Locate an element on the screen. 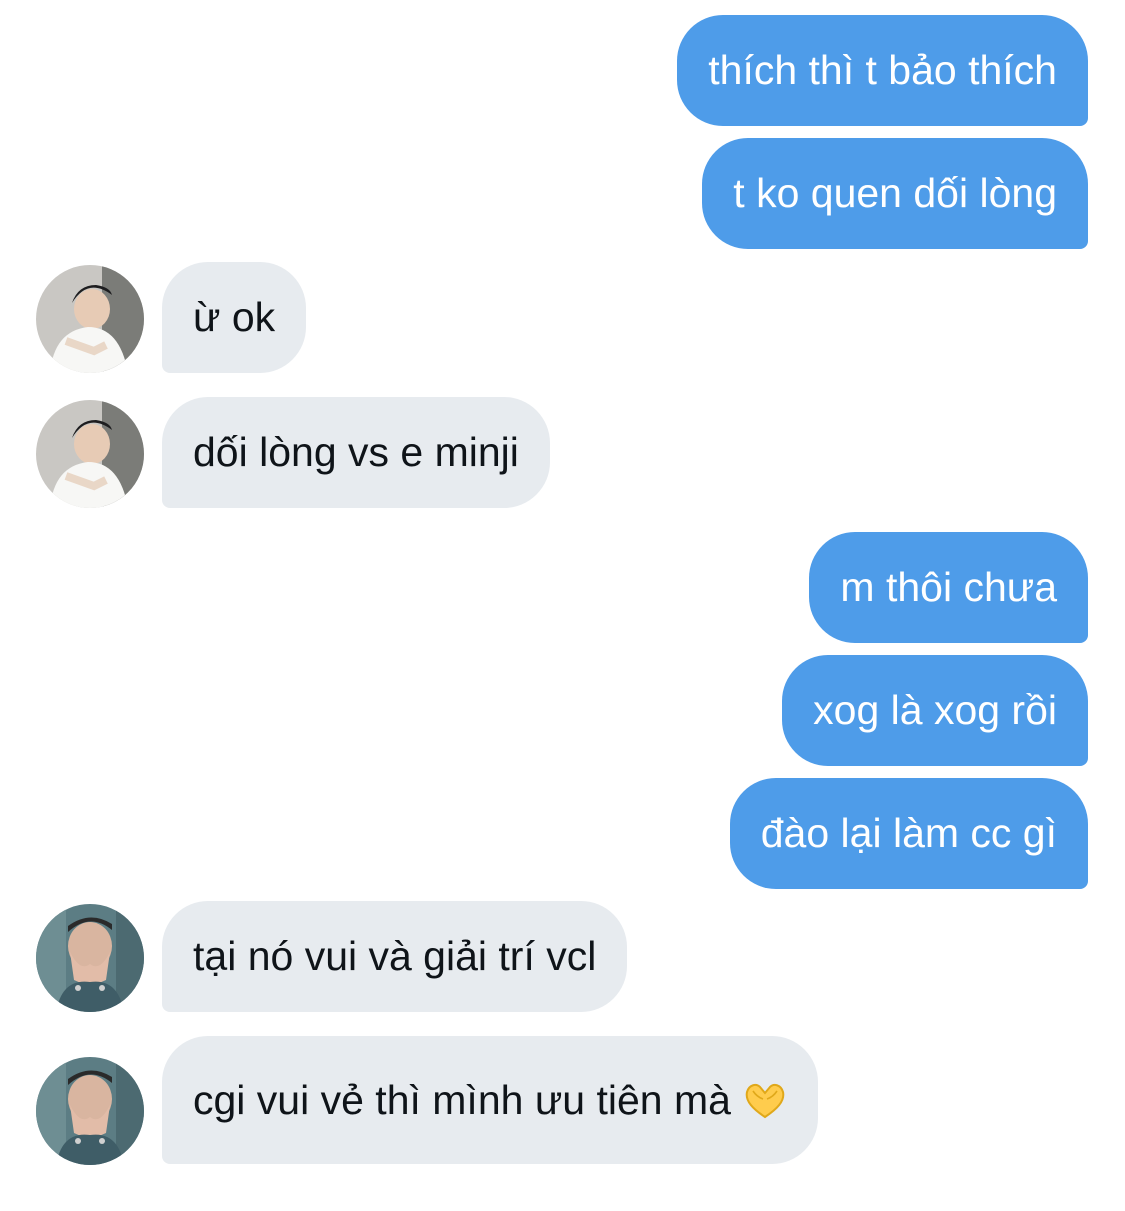 This screenshot has height=1211, width=1125. message-text: cgi vui vẻ thì mình ưu tiên mà is located at coordinates (462, 1099).